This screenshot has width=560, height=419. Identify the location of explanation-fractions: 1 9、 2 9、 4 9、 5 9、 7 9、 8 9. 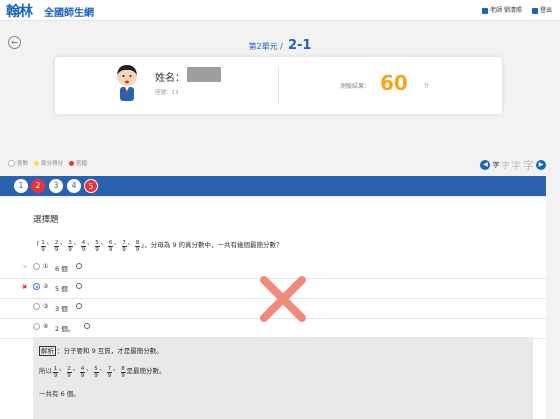
(89, 370).